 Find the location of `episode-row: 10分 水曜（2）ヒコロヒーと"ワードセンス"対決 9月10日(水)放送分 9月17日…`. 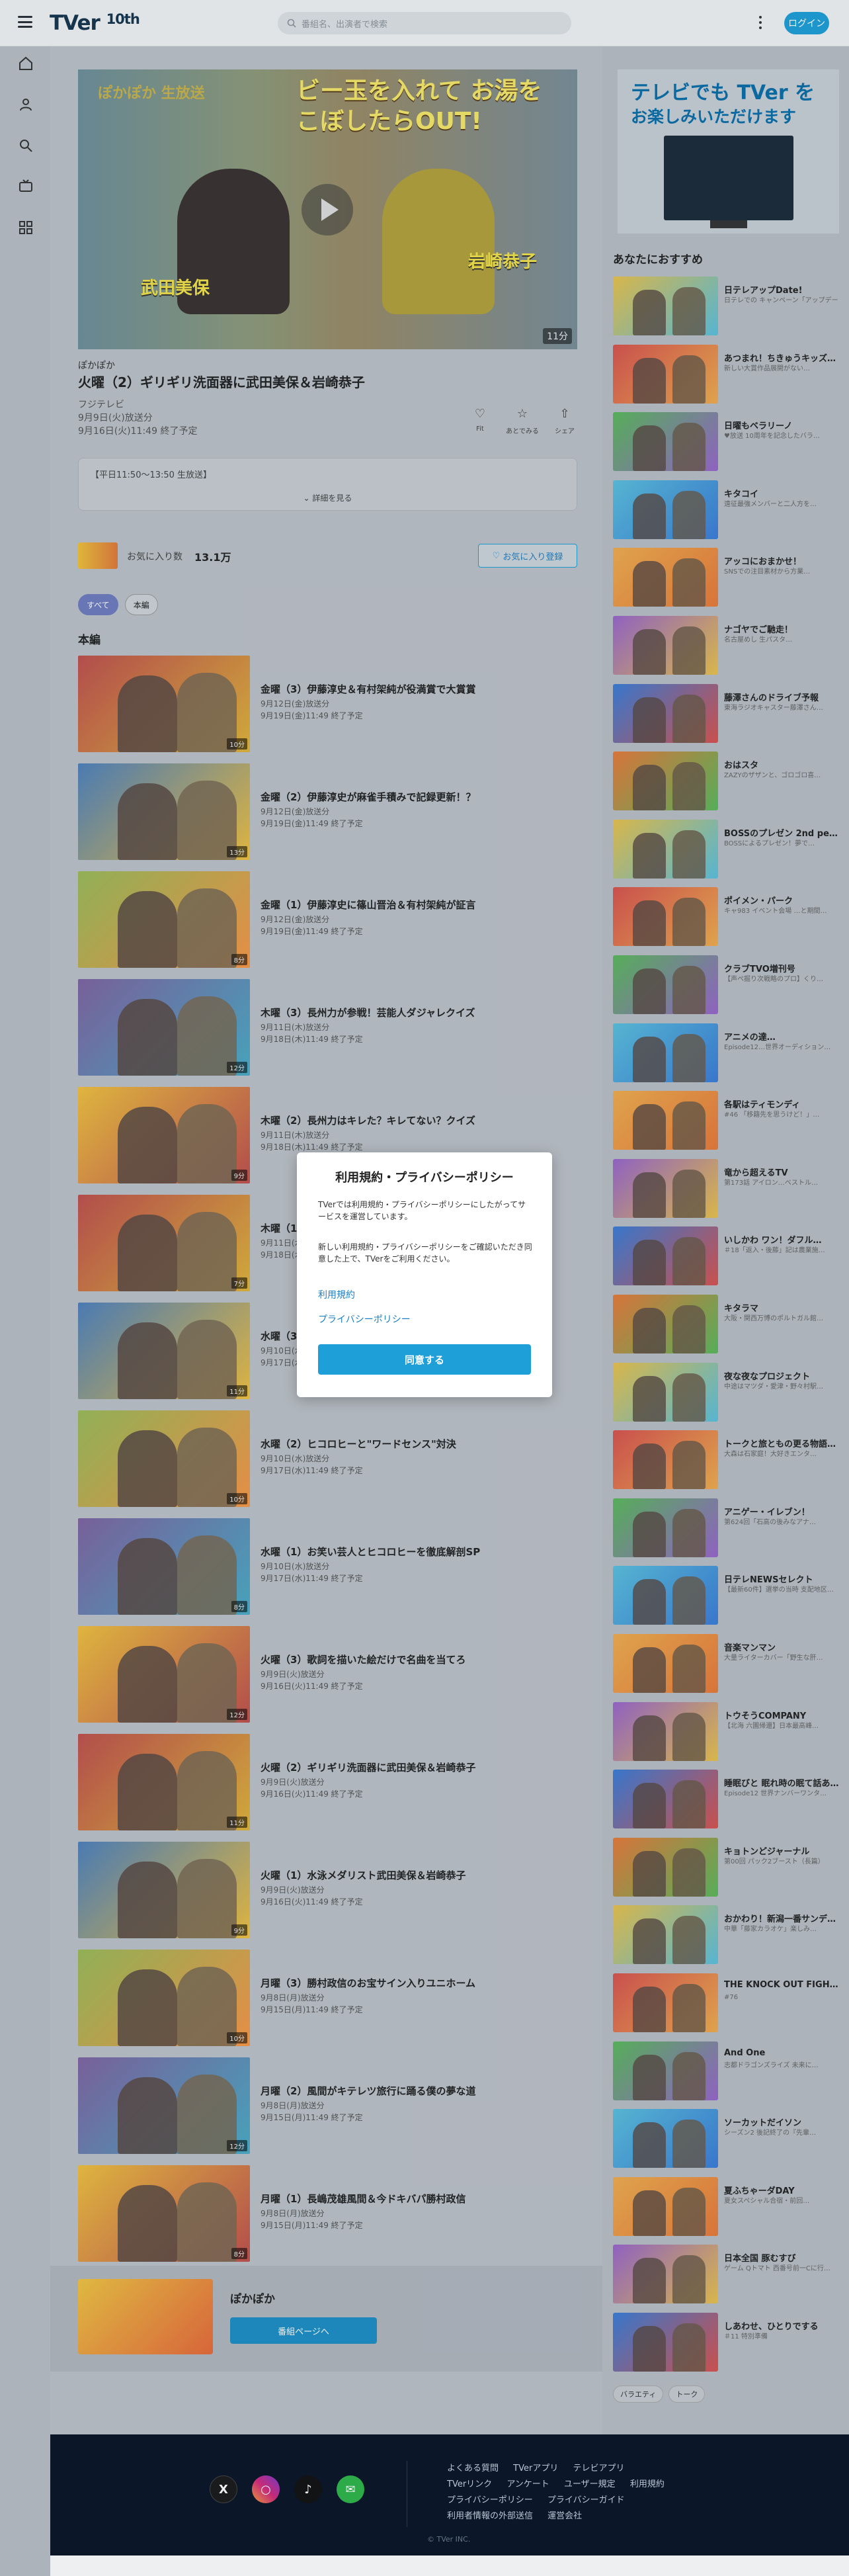

episode-row: 10分 水曜（2）ヒコロヒーと"ワードセンス"対決 9月10日(水)放送分 9月17日… is located at coordinates (328, 1460).